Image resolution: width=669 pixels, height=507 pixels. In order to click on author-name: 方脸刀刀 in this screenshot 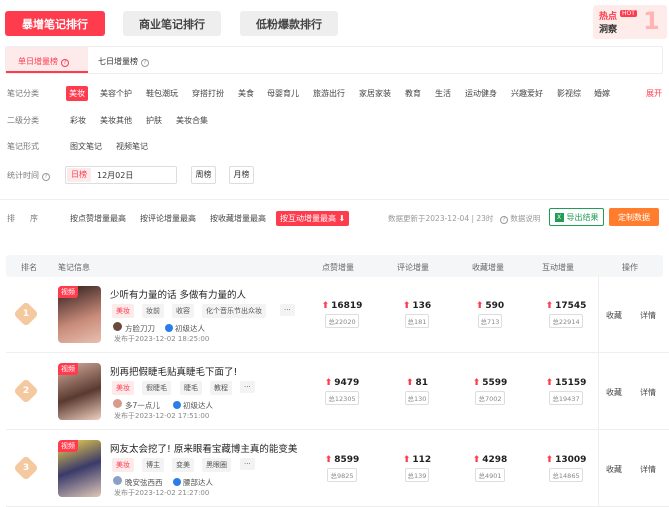, I will do `click(140, 328)`.